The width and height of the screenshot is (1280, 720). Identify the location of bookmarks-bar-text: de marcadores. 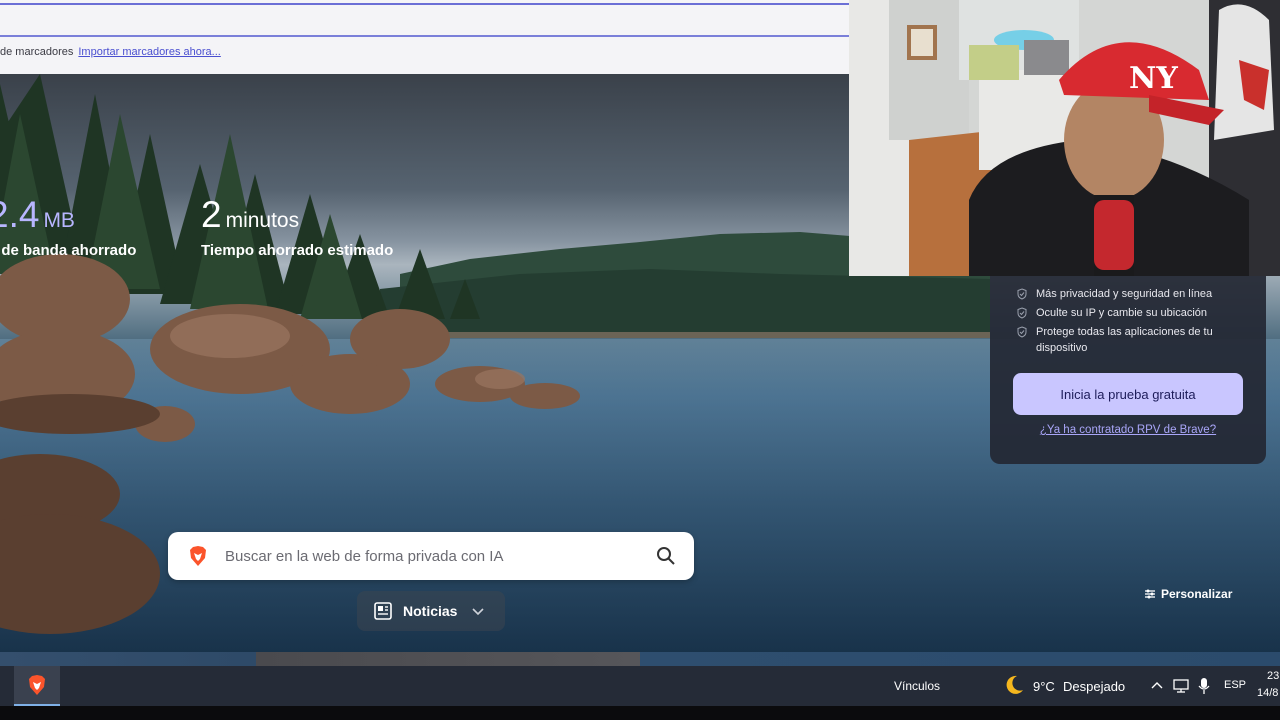
(37, 52).